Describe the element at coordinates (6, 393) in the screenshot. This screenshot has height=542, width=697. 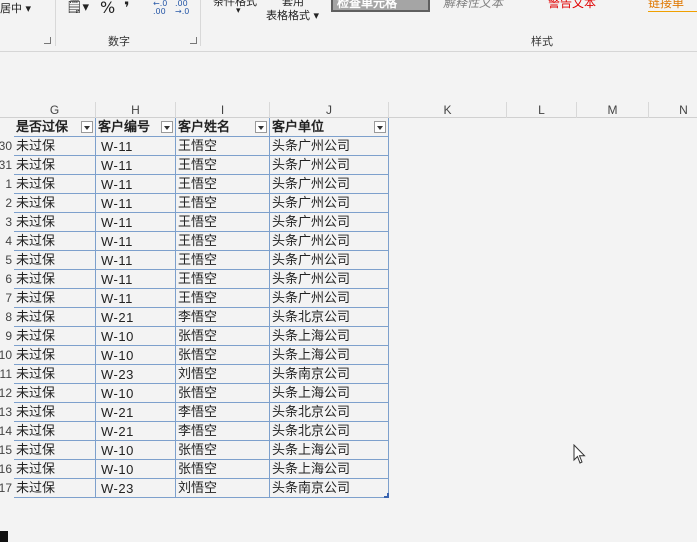
I see `row-number: 12` at that location.